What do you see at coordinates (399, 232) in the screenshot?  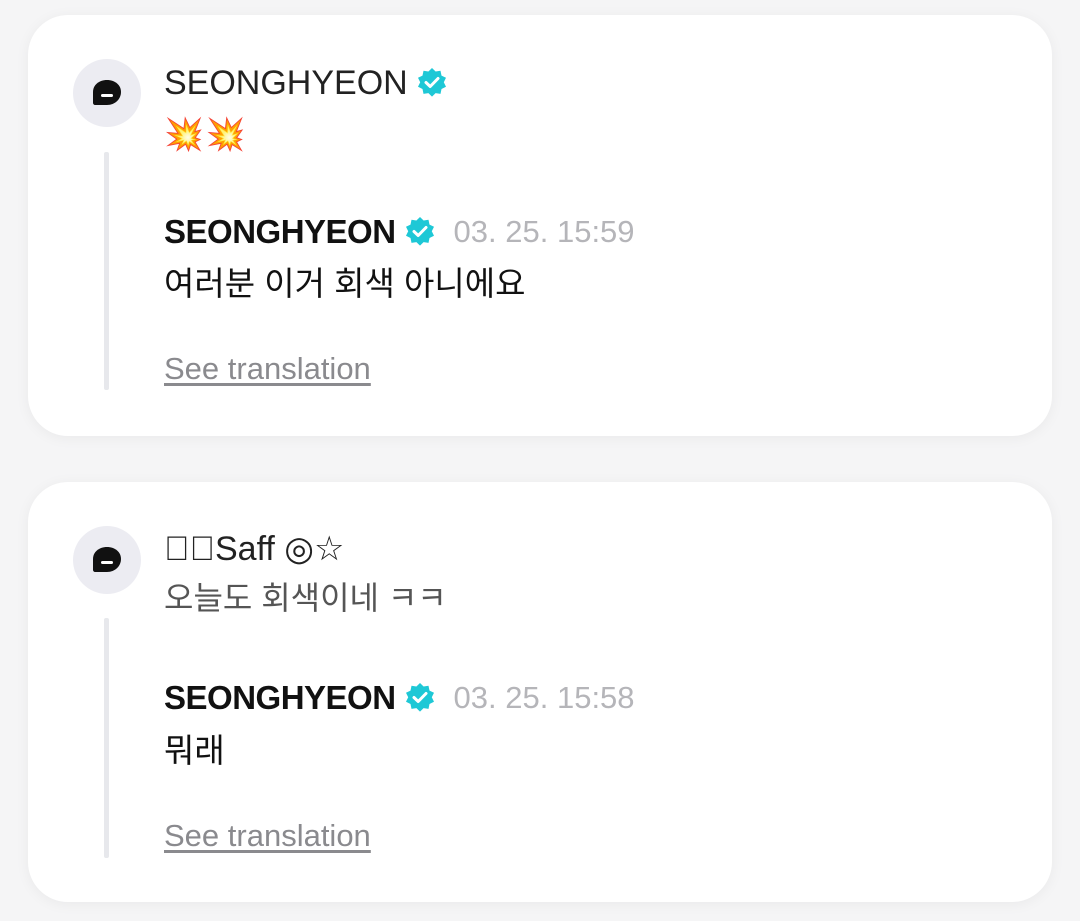 I see `reply-header: SEONGHYEON 03. 25. 15:59` at bounding box center [399, 232].